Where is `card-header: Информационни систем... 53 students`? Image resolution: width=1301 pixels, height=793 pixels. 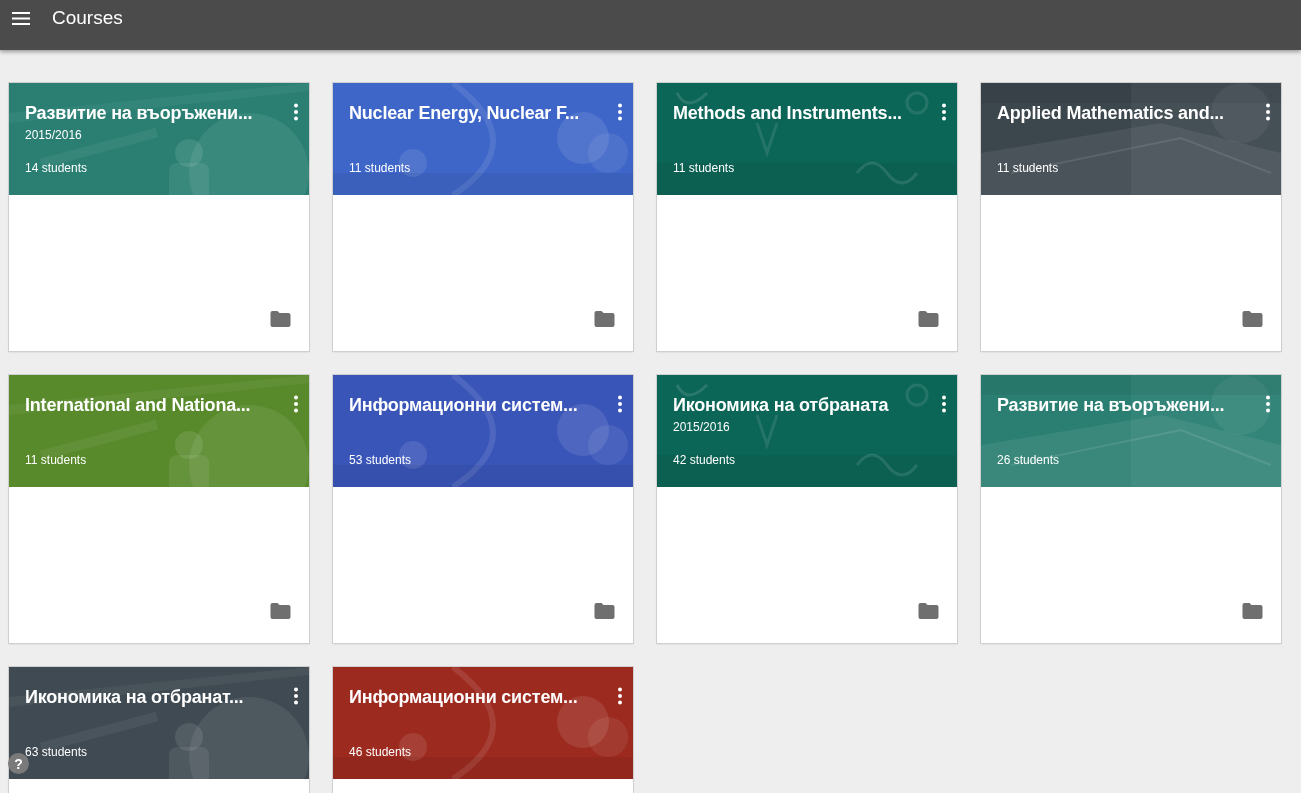 card-header: Информационни систем... 53 students is located at coordinates (483, 431).